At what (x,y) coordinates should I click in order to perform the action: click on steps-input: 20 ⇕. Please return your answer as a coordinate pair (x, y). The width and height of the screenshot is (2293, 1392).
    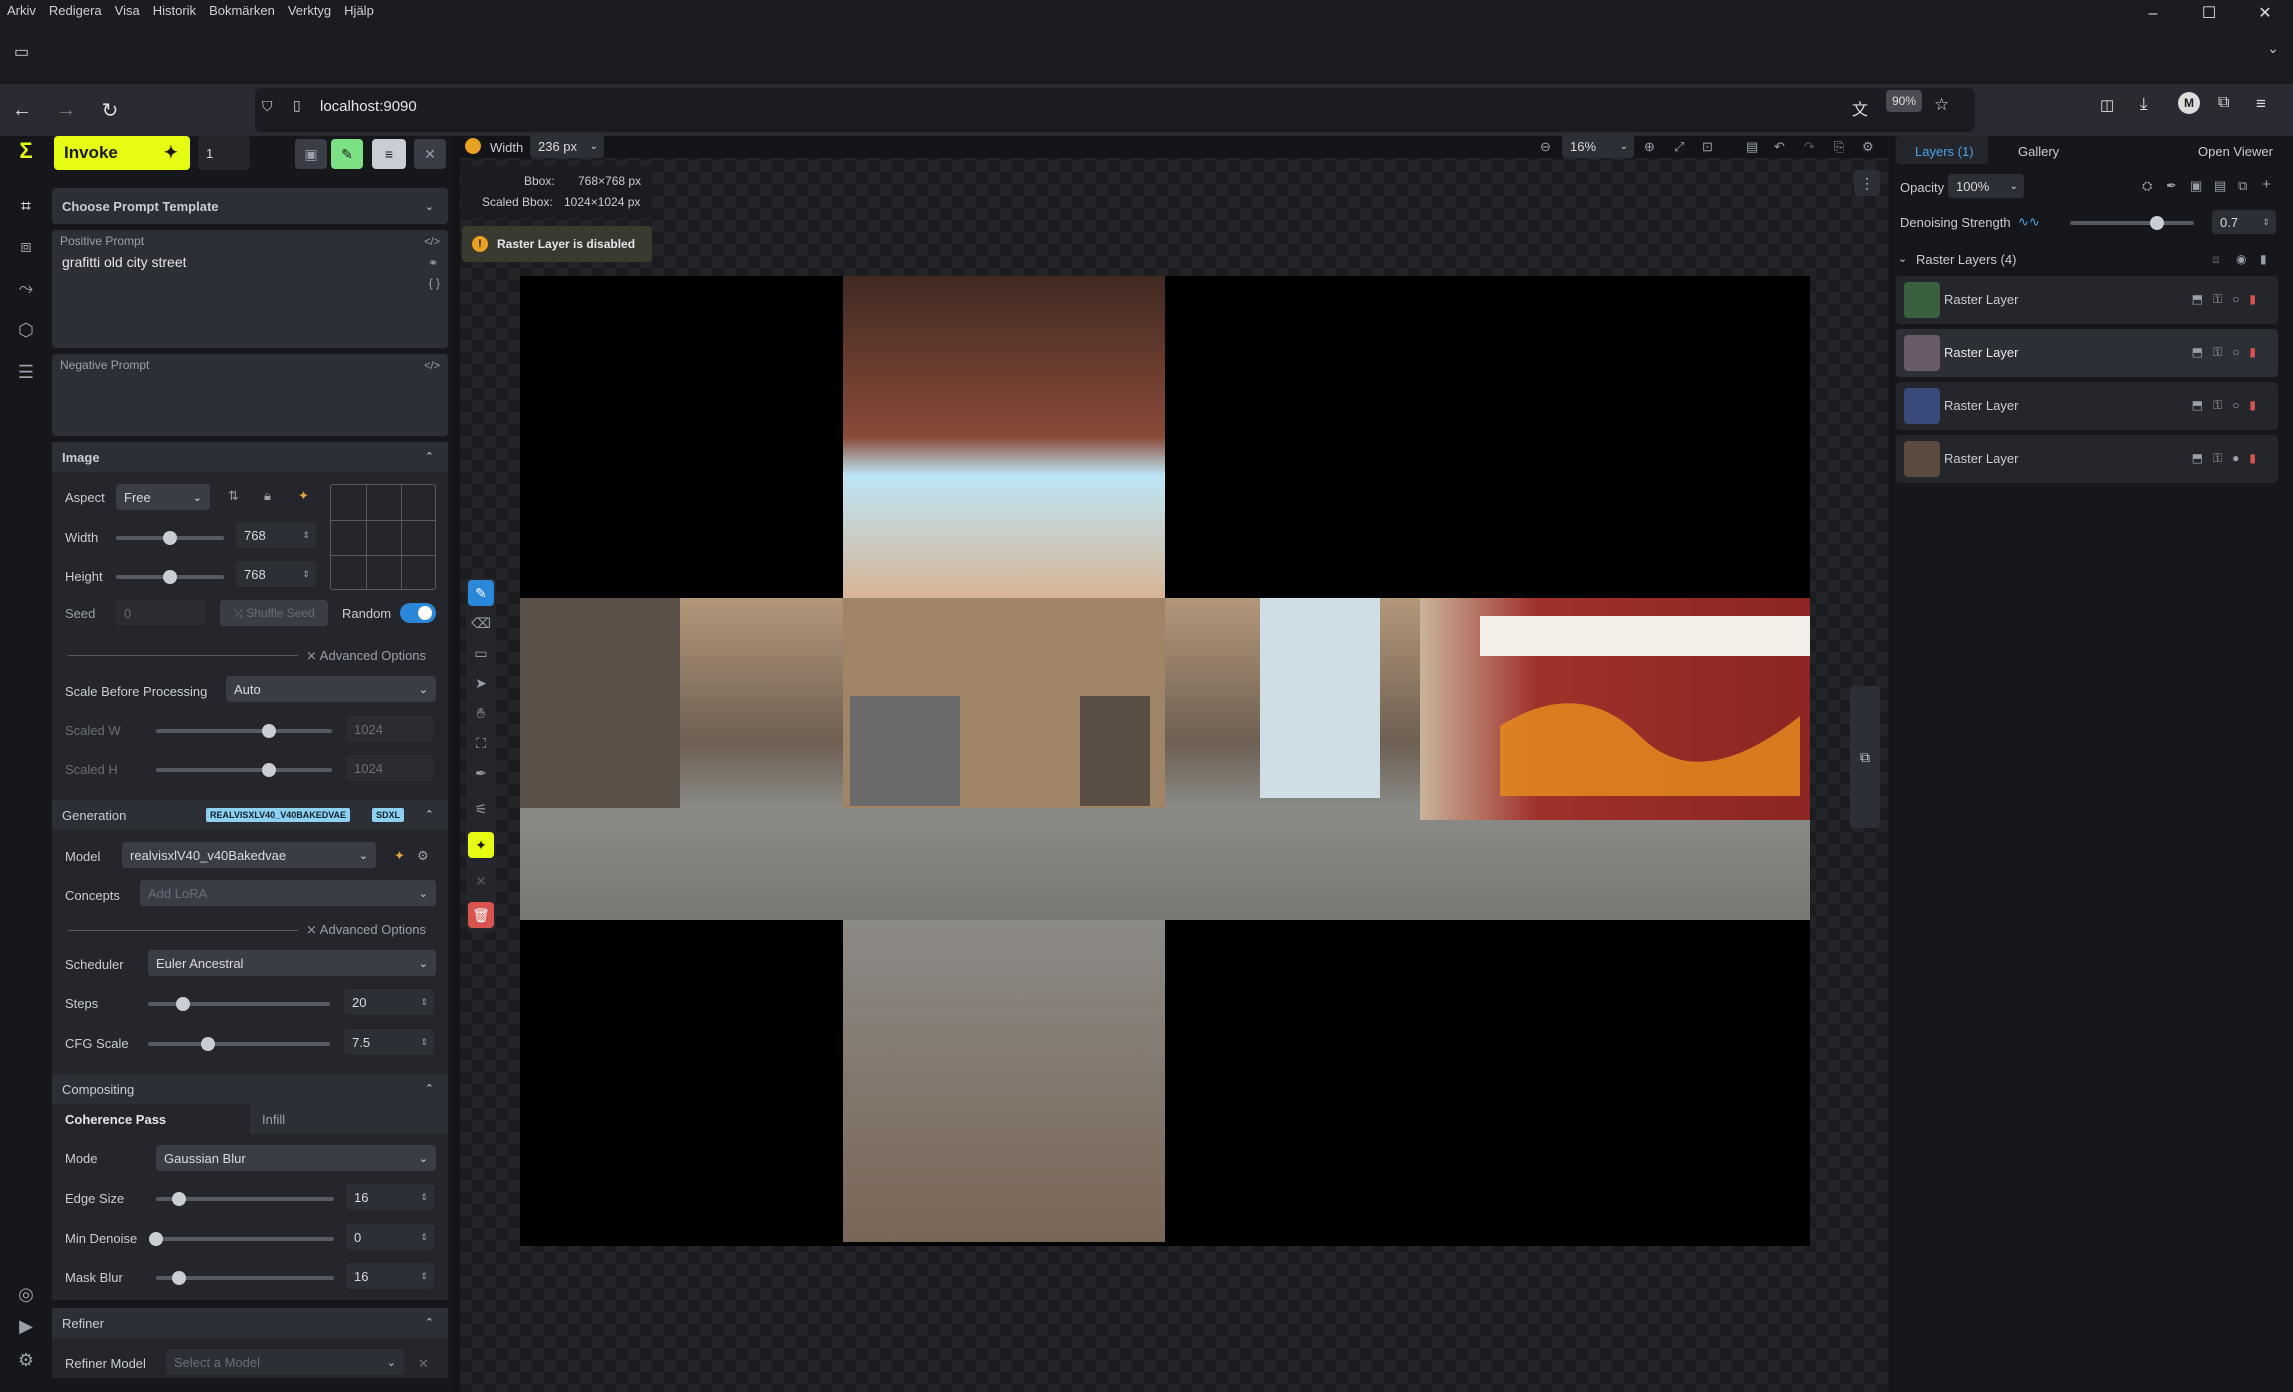
    Looking at the image, I should click on (389, 1002).